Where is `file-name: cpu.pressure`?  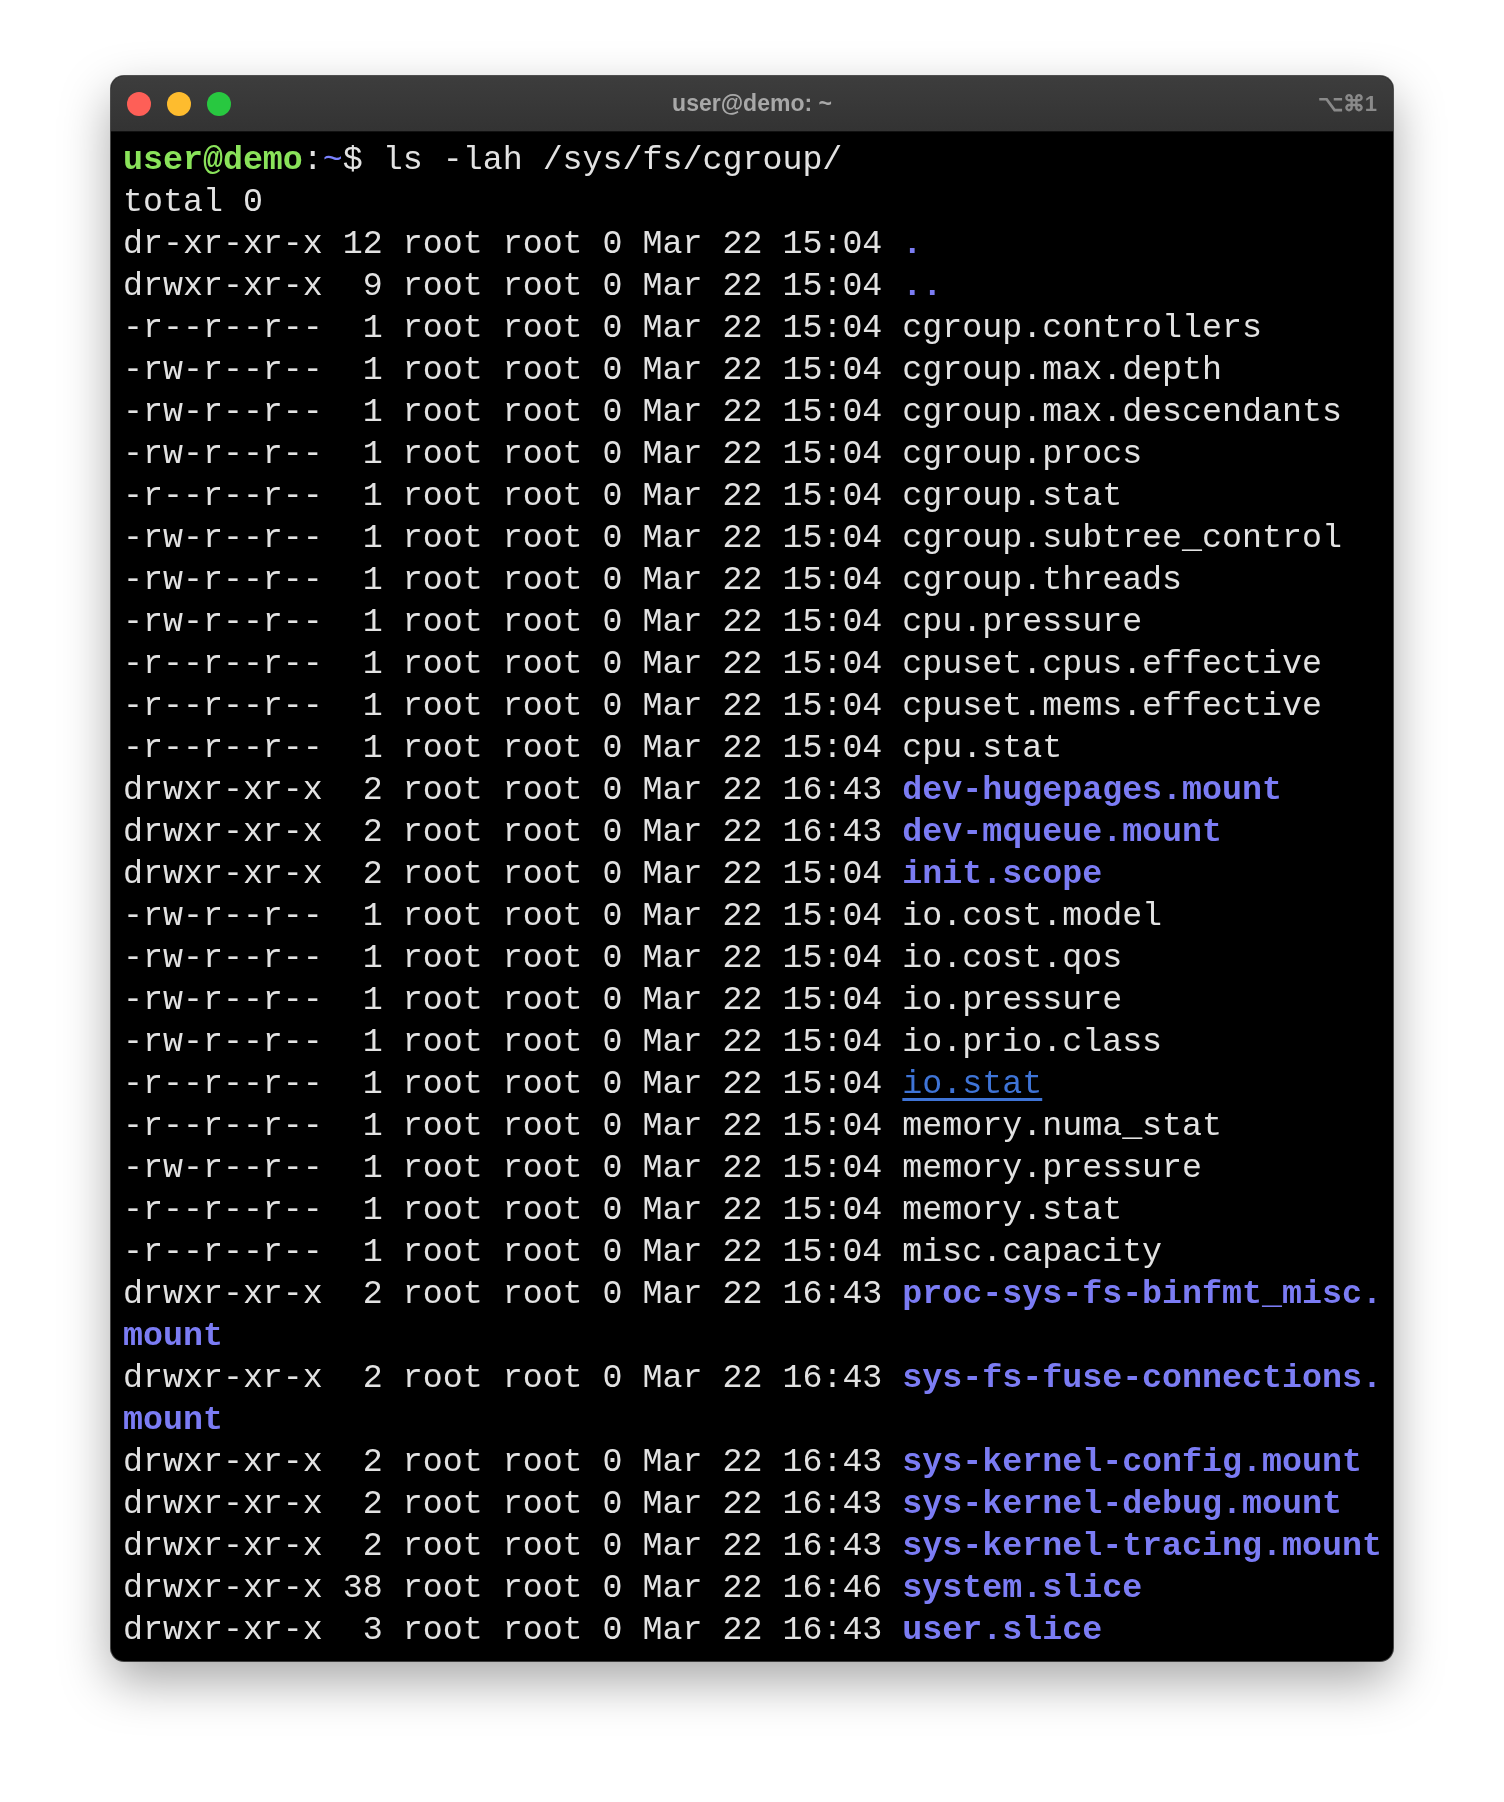 file-name: cpu.pressure is located at coordinates (1022, 622).